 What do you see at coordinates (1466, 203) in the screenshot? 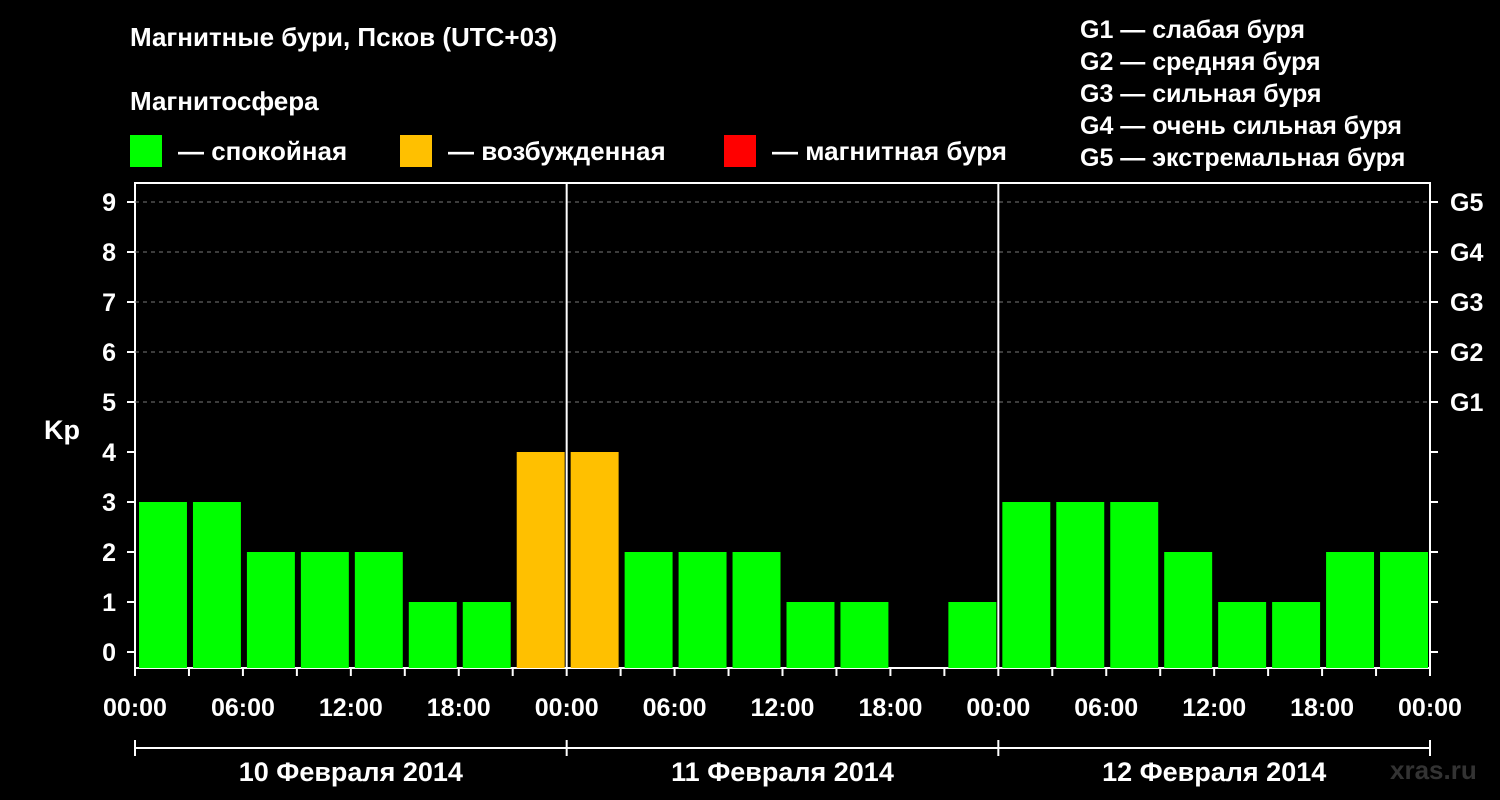
I see `g-level-label: G5` at bounding box center [1466, 203].